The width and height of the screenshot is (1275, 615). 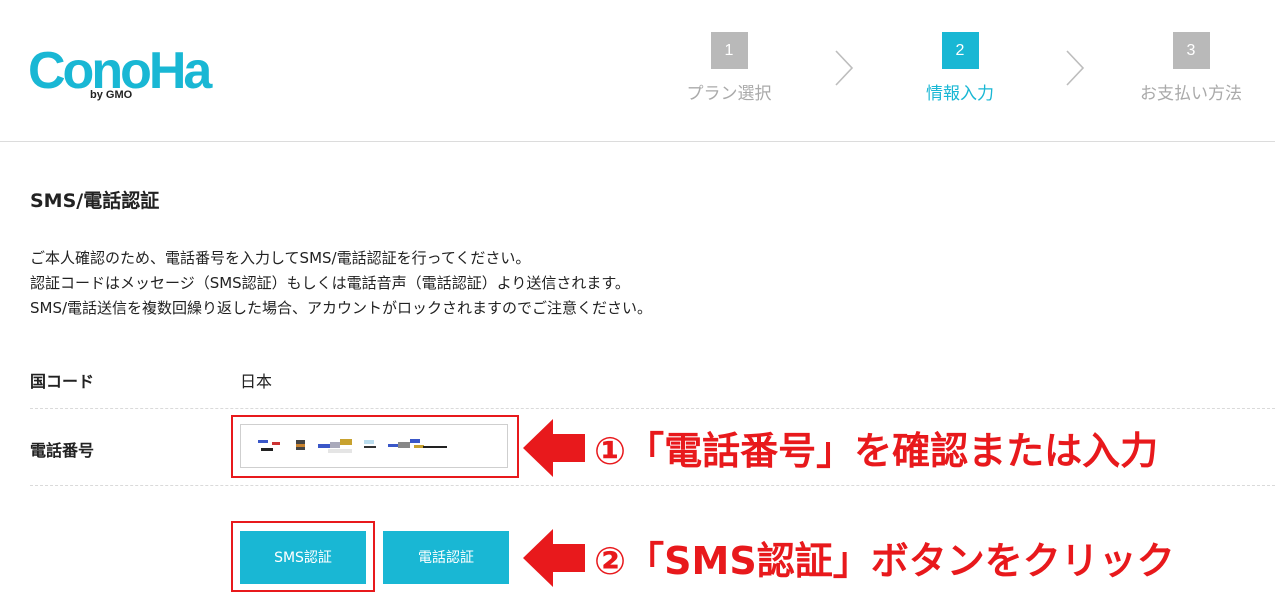 I want to click on step-plan-select: 1 プラン選択, so click(x=729, y=68).